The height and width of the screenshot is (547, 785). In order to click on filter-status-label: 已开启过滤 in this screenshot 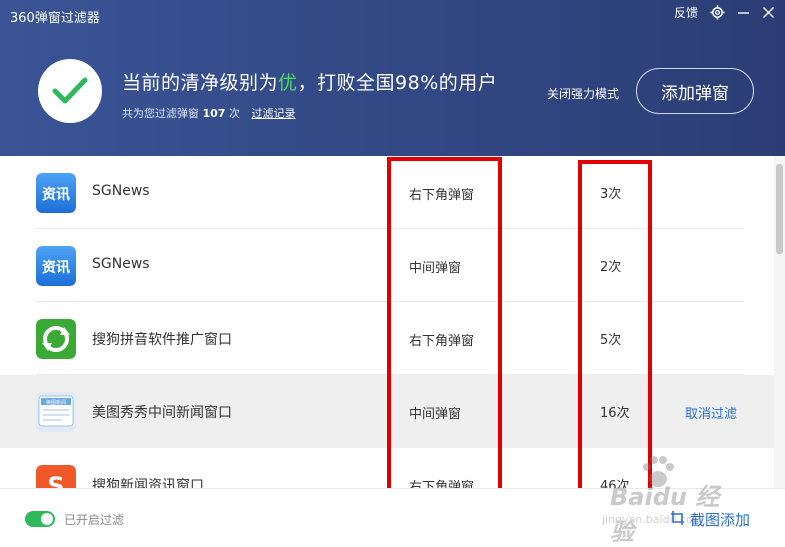, I will do `click(94, 520)`.